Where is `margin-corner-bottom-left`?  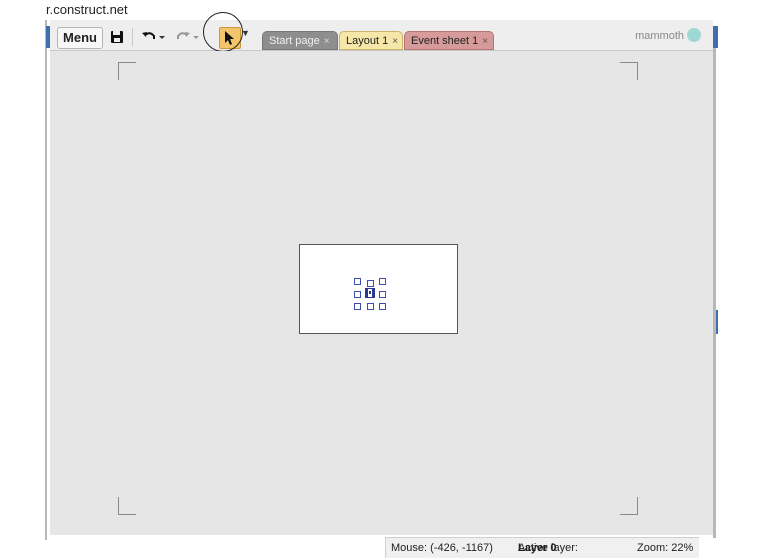 margin-corner-bottom-left is located at coordinates (127, 506).